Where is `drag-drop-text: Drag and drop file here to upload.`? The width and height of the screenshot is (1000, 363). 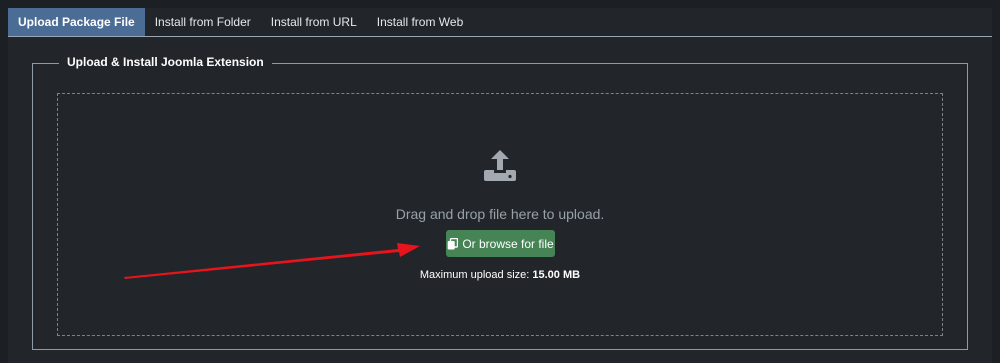 drag-drop-text: Drag and drop file here to upload. is located at coordinates (500, 214).